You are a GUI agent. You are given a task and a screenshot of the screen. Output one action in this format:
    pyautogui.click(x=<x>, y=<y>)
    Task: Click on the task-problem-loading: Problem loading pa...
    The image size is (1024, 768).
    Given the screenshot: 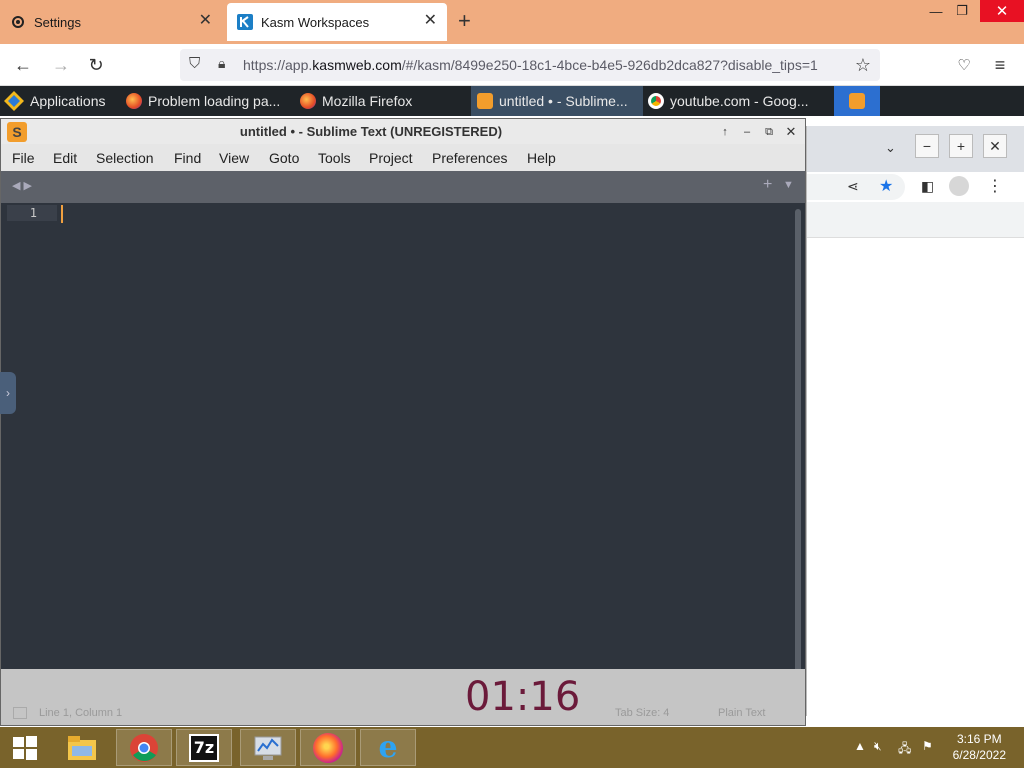 What is the action you would take?
    pyautogui.click(x=203, y=101)
    